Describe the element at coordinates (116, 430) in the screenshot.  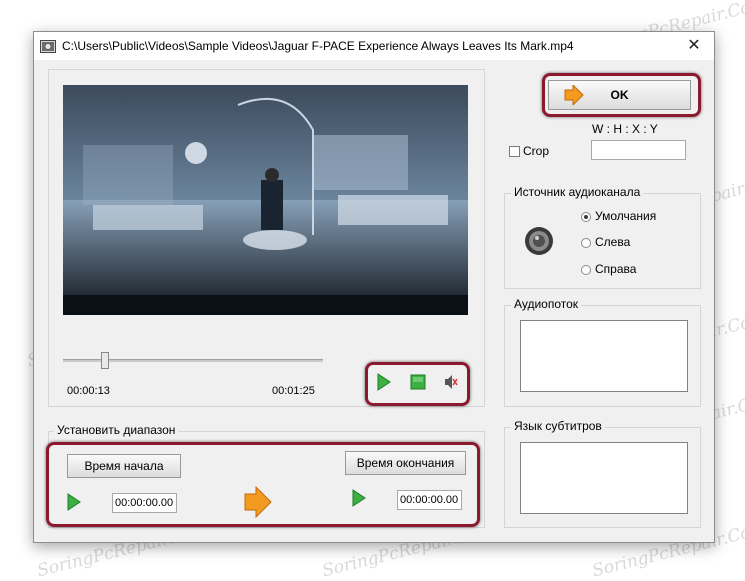
I see `range-group-title: Установить диапазон` at that location.